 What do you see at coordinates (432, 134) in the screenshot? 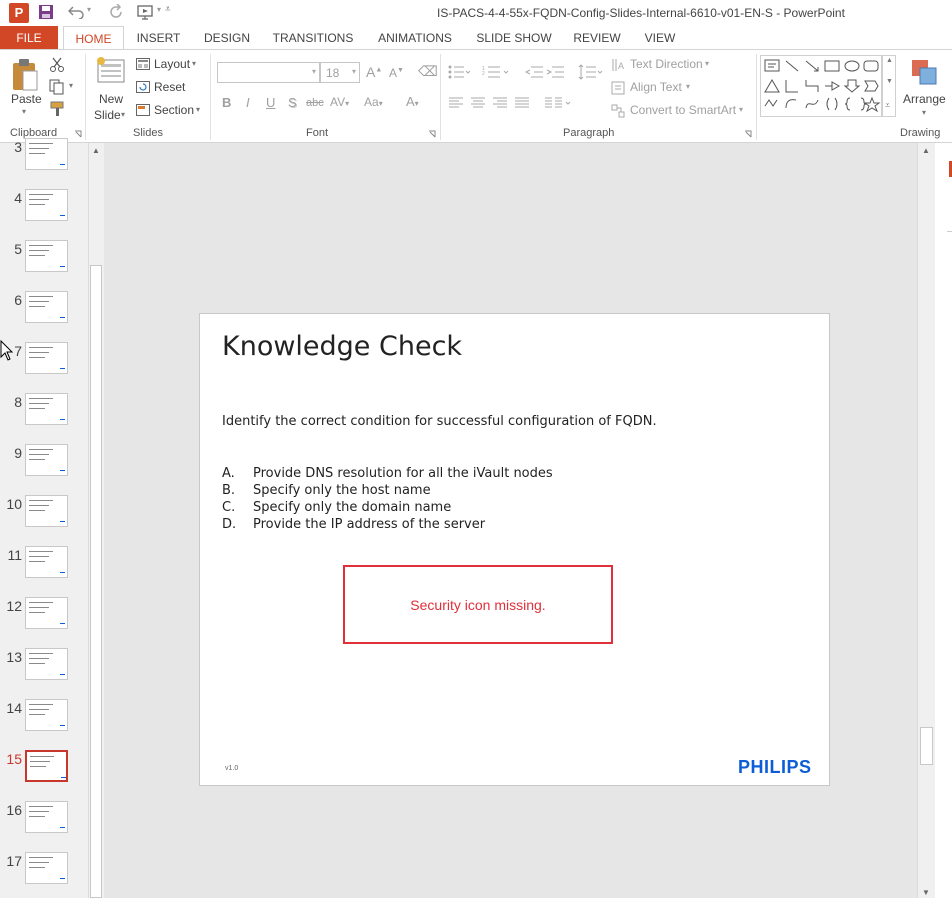
I see `font-launcher-icon` at bounding box center [432, 134].